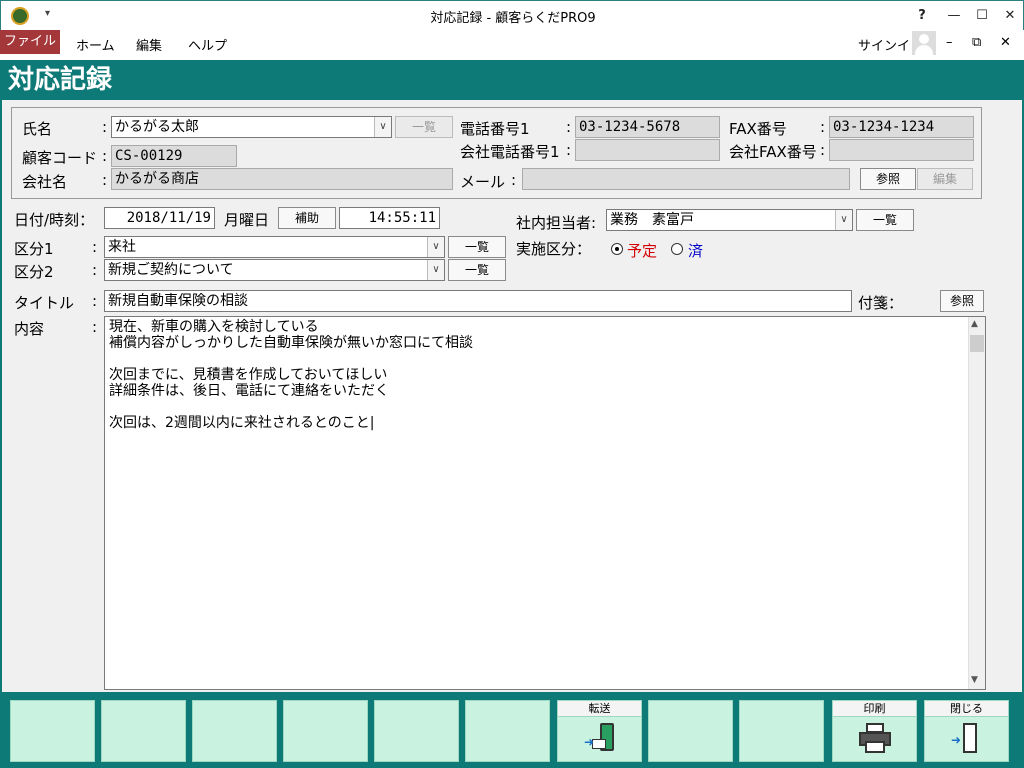 The height and width of the screenshot is (768, 1024). I want to click on maximize-button: ☐, so click(982, 16).